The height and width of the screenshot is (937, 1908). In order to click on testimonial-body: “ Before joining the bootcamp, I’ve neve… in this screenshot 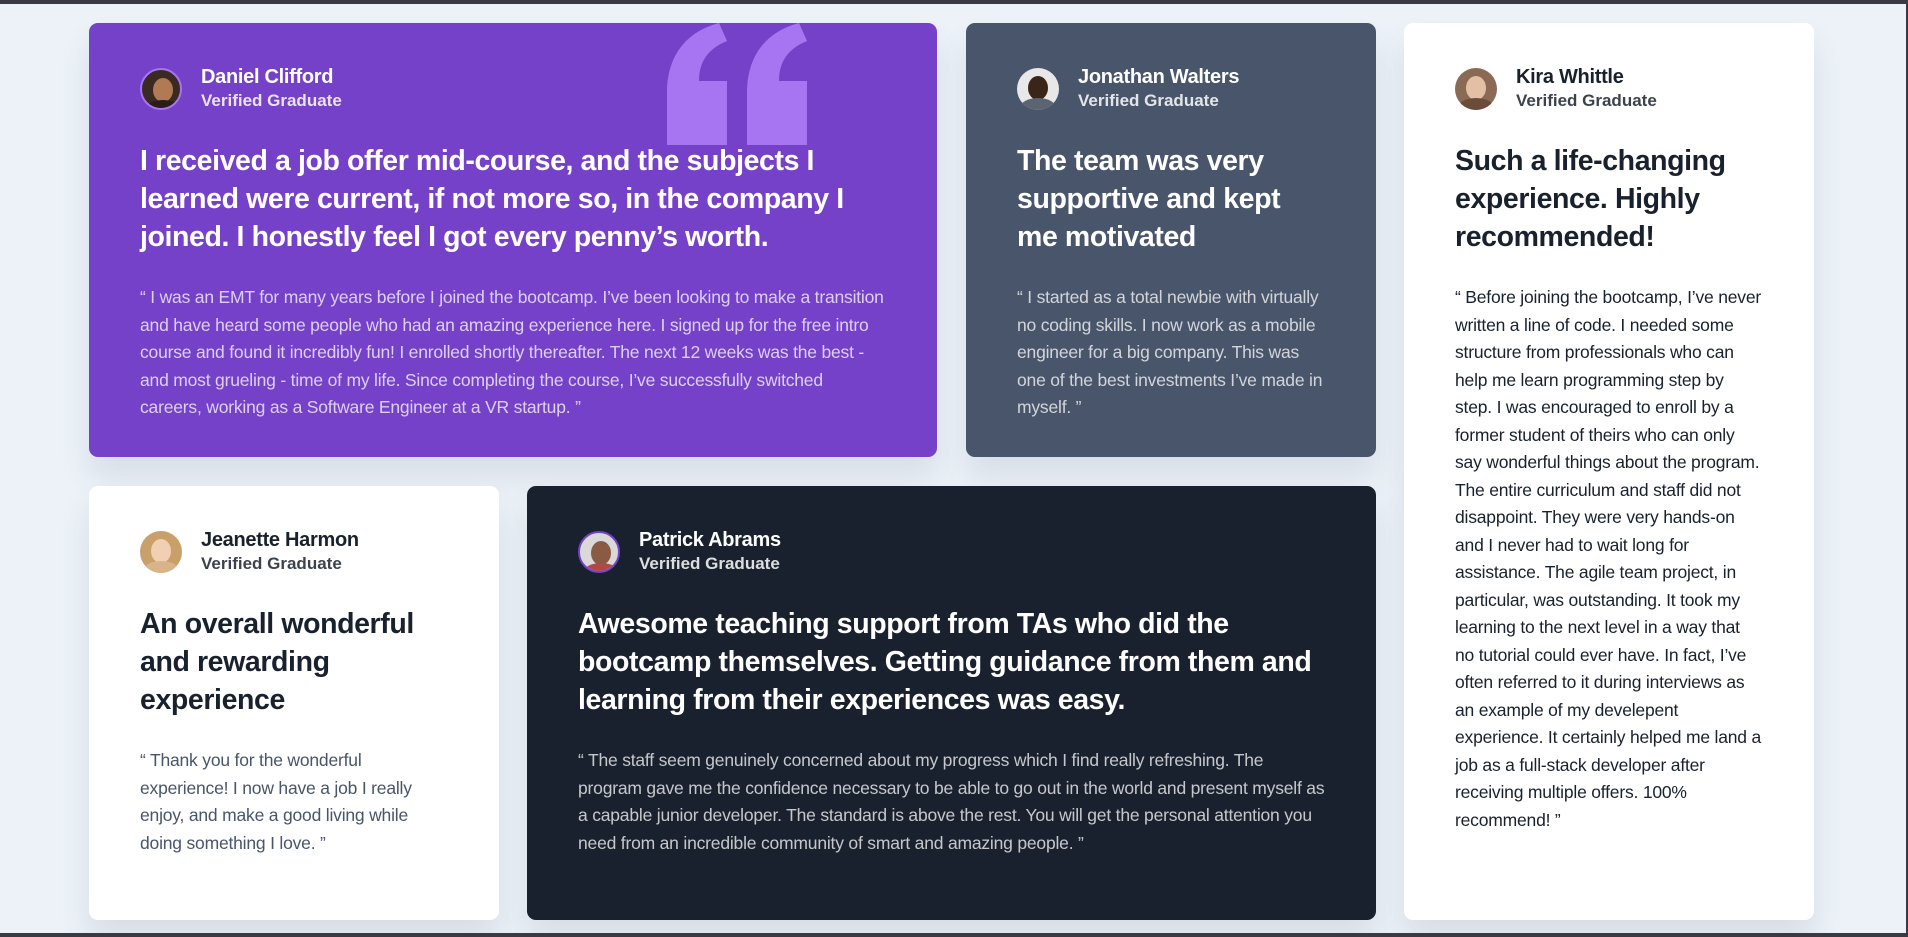, I will do `click(1608, 558)`.